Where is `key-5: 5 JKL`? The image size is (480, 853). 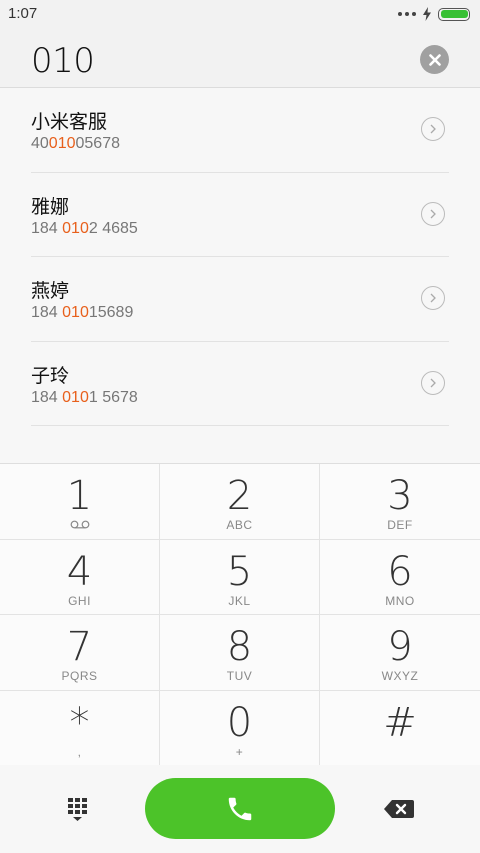
key-5: 5 JKL is located at coordinates (240, 577).